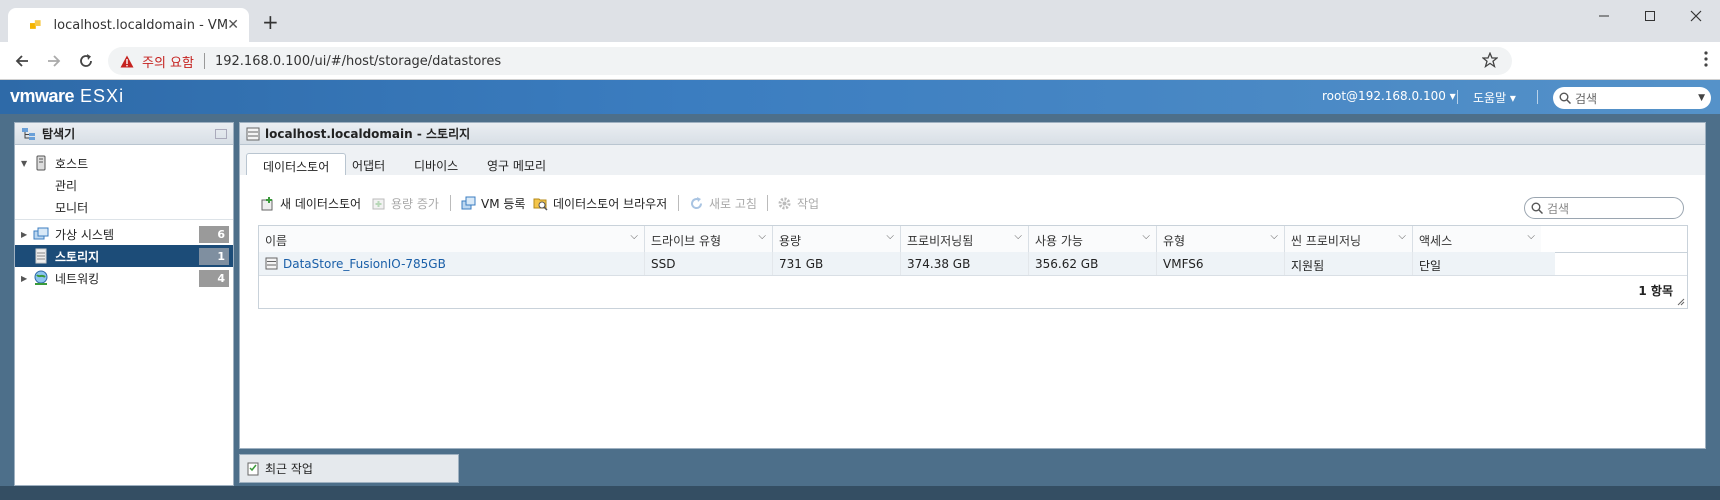  Describe the element at coordinates (1484, 263) in the screenshot. I see `table-cell-access: 단일` at that location.